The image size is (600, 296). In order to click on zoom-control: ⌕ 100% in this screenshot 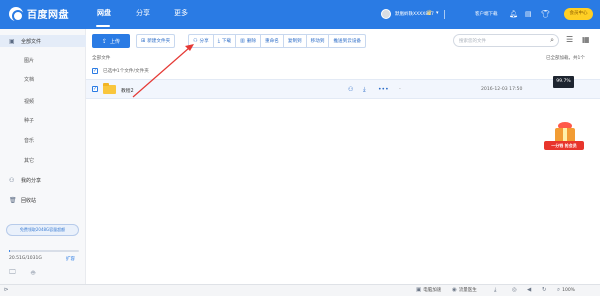, I will do `click(566, 290)`.